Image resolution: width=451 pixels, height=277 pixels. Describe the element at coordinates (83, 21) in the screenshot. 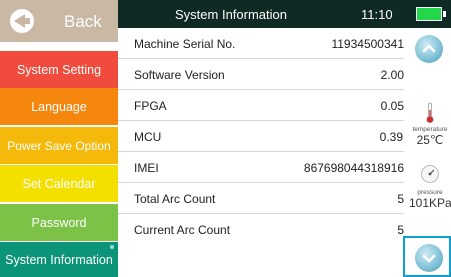

I see `back-label: Back` at that location.